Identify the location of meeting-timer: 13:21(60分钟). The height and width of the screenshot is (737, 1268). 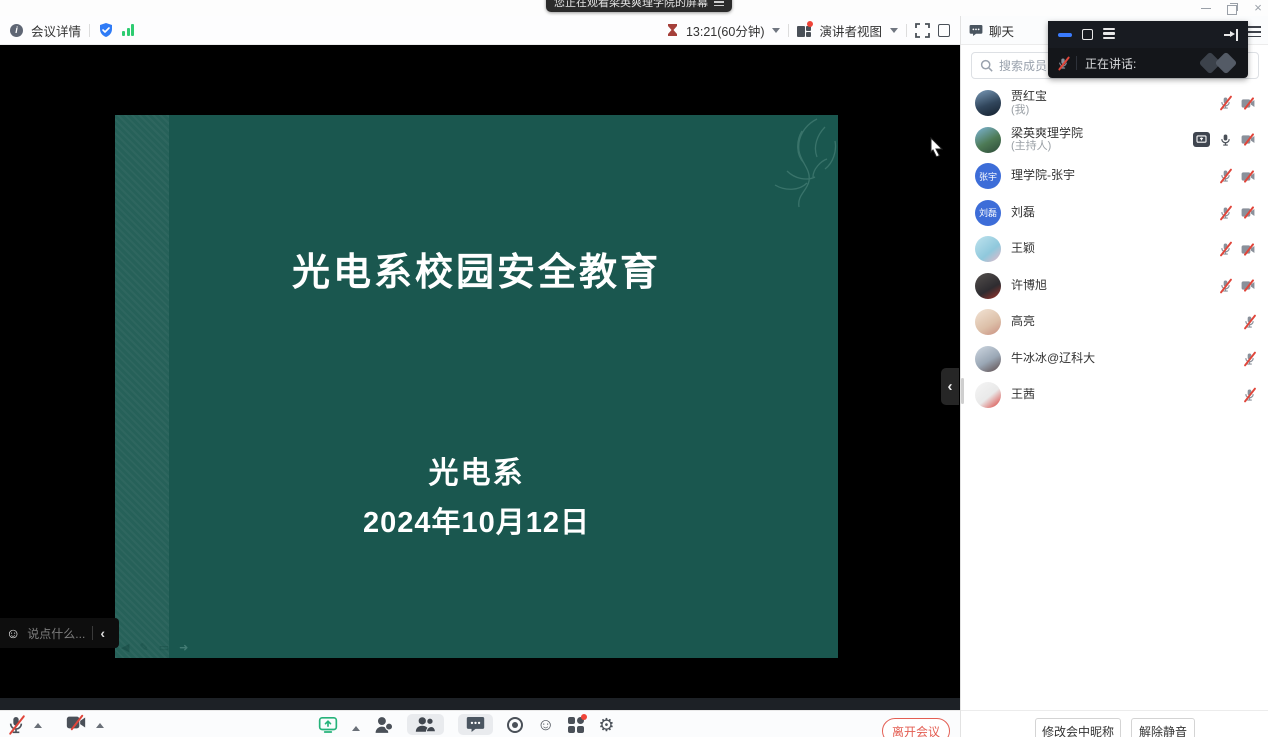
(725, 31).